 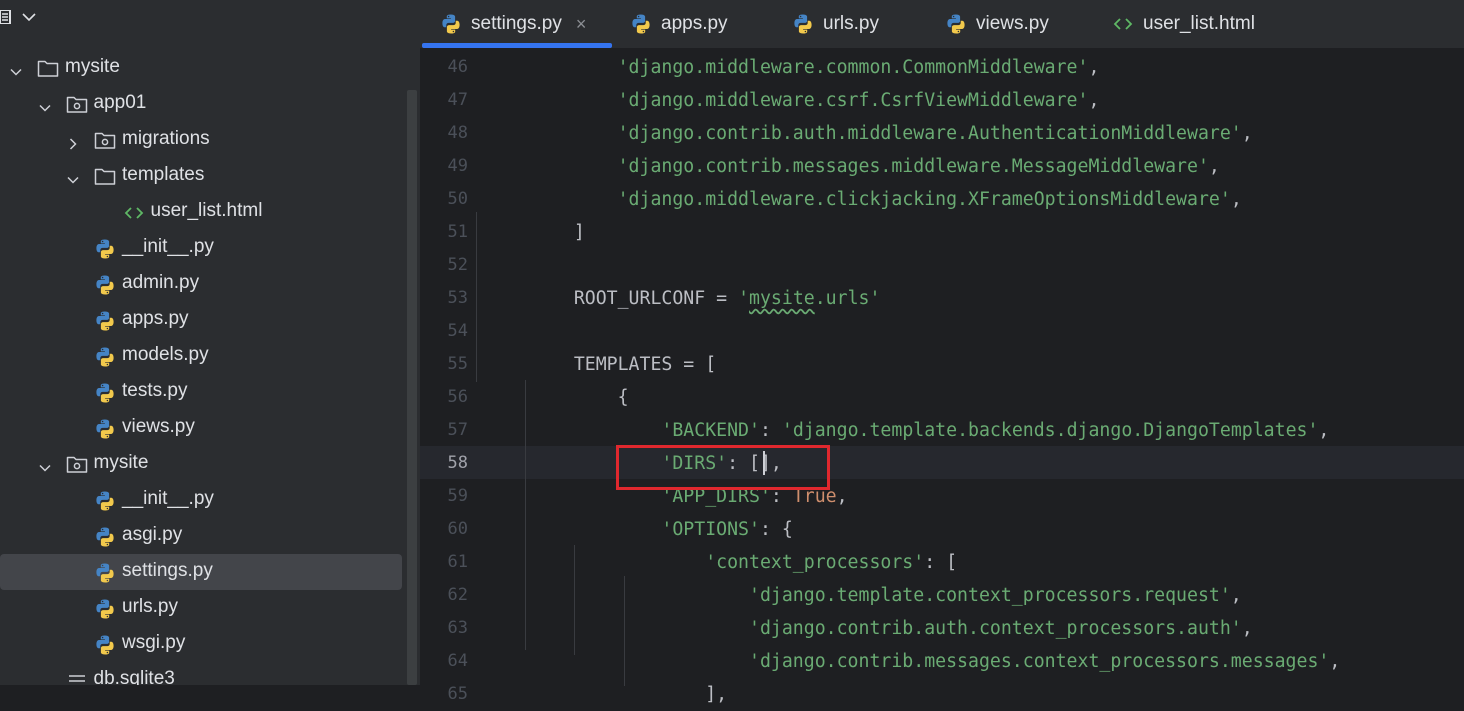 I want to click on chevron-right-icon, so click(x=73, y=142).